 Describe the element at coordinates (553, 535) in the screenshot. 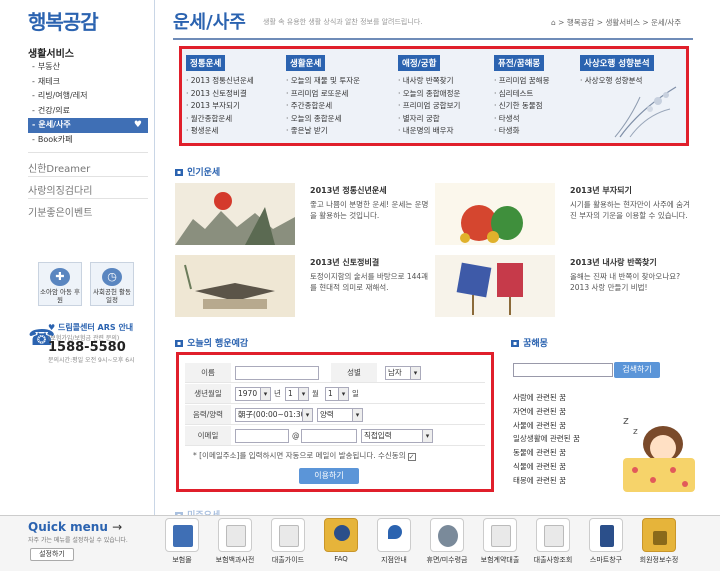

I see `loan-search-icon` at that location.